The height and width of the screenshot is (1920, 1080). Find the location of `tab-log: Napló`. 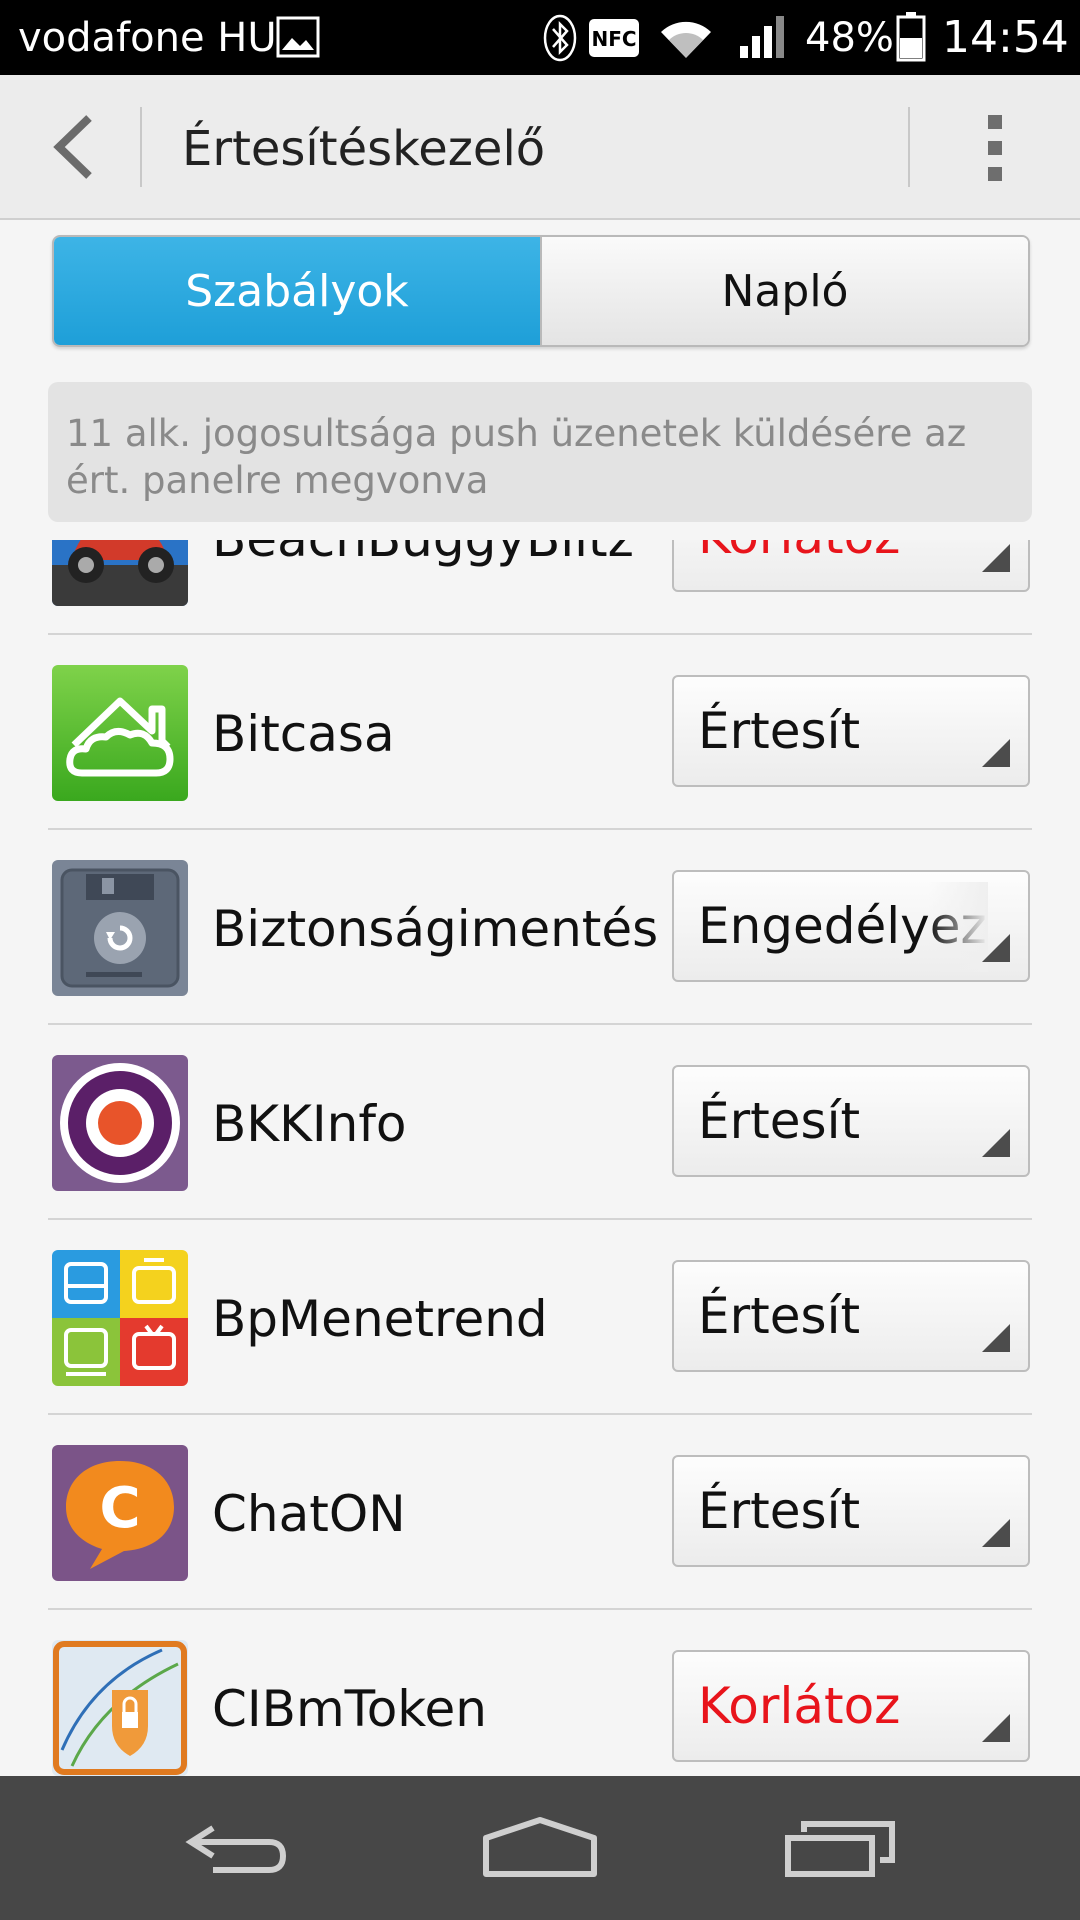

tab-log: Napló is located at coordinates (784, 291).